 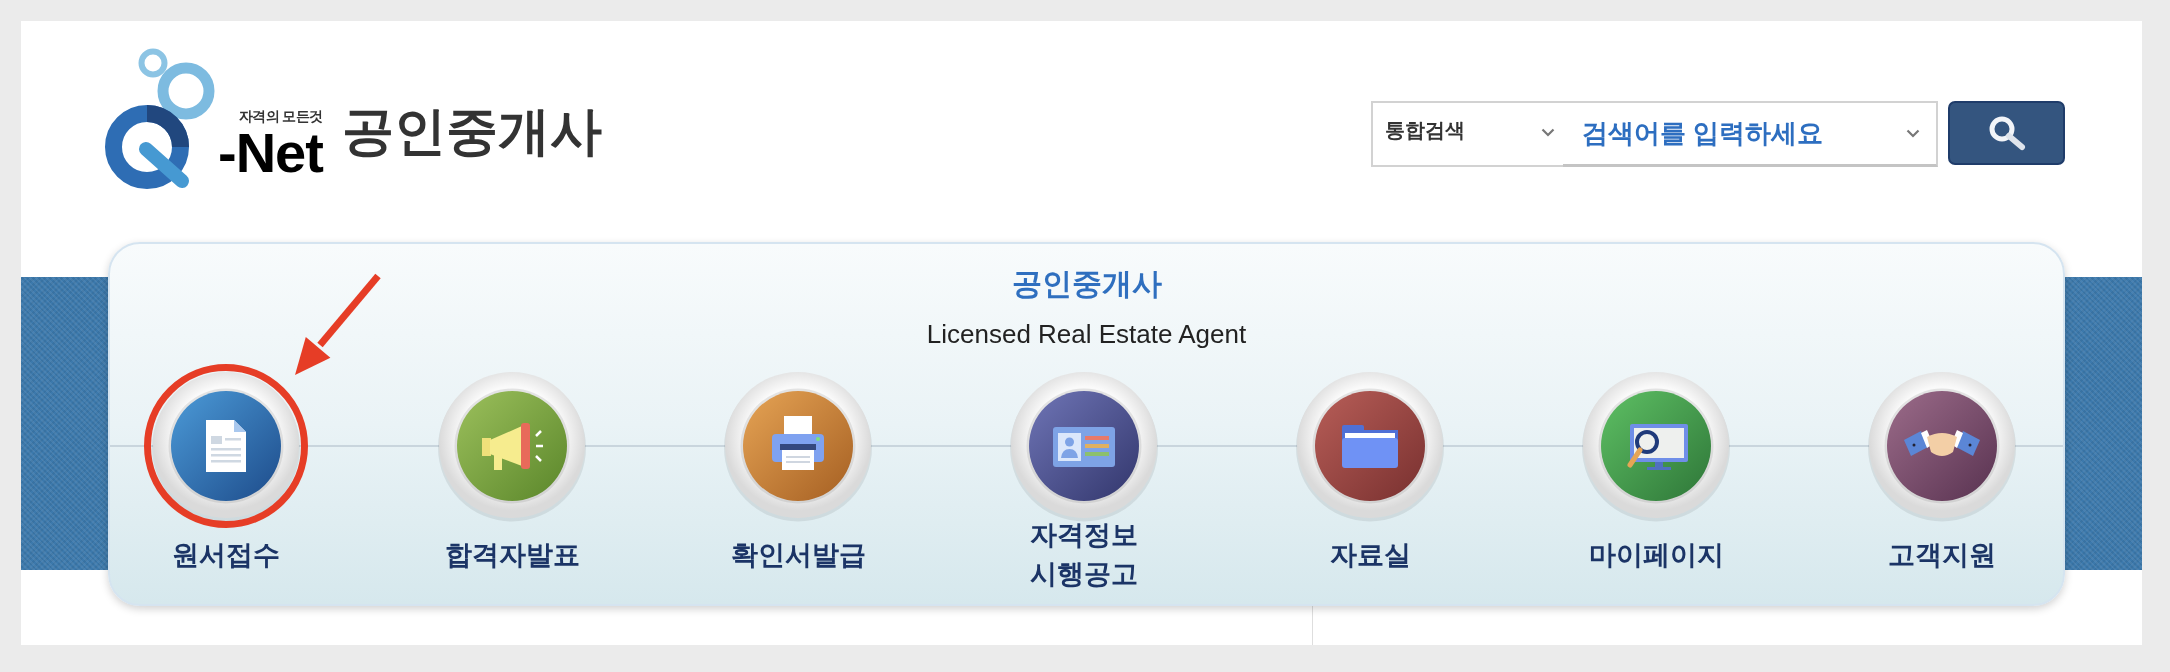 I want to click on menu-link: 자료실, so click(x=1370, y=482).